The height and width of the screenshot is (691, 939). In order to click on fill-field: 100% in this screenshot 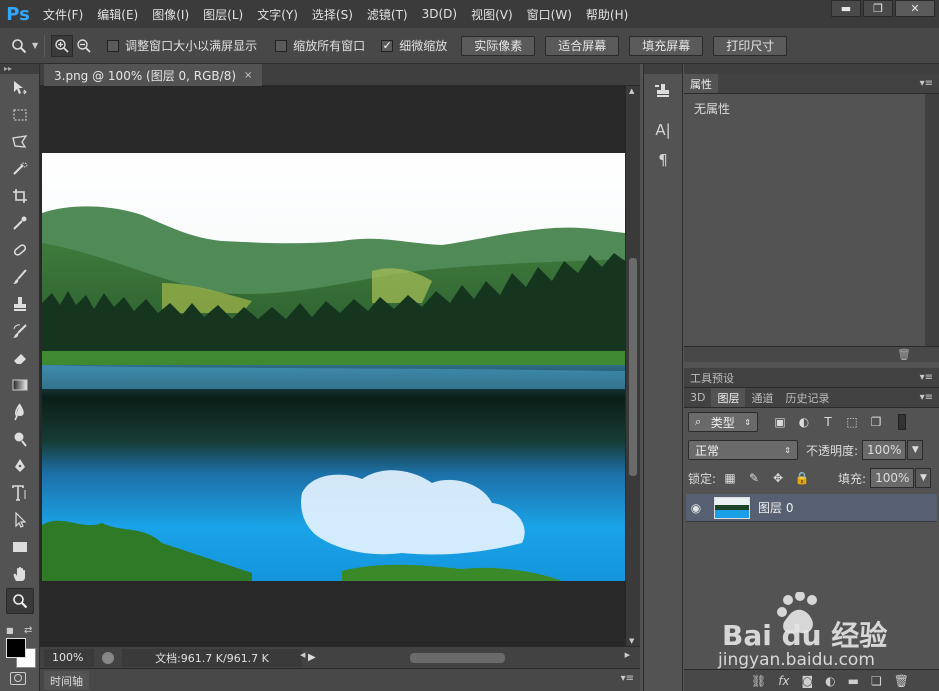, I will do `click(892, 478)`.